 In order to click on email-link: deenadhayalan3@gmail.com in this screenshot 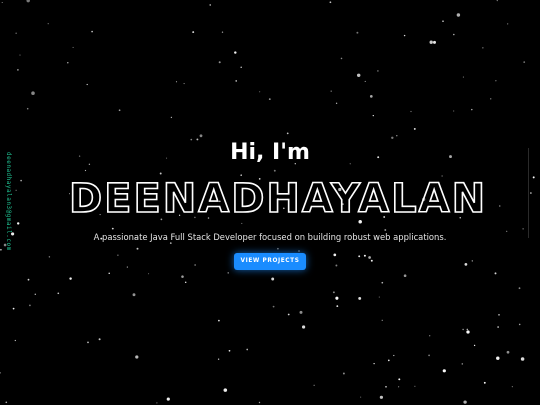, I will do `click(8, 202)`.